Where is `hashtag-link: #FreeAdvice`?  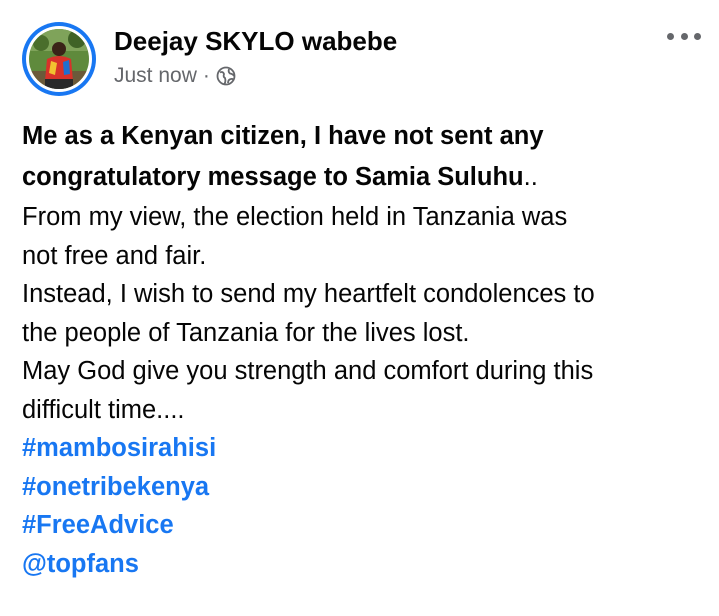
hashtag-link: #FreeAdvice is located at coordinates (364, 525).